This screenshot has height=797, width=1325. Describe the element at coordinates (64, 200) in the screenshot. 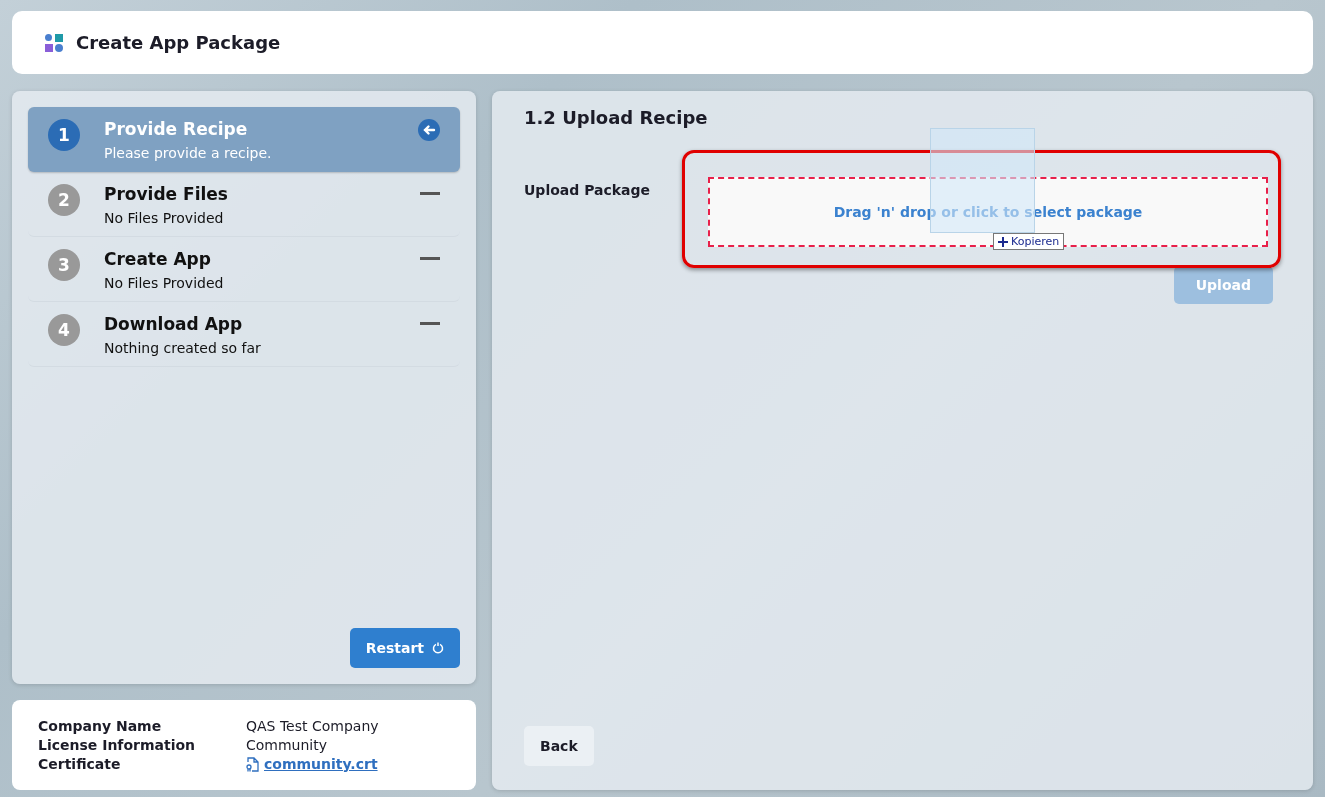

I see `step-number: 2` at that location.